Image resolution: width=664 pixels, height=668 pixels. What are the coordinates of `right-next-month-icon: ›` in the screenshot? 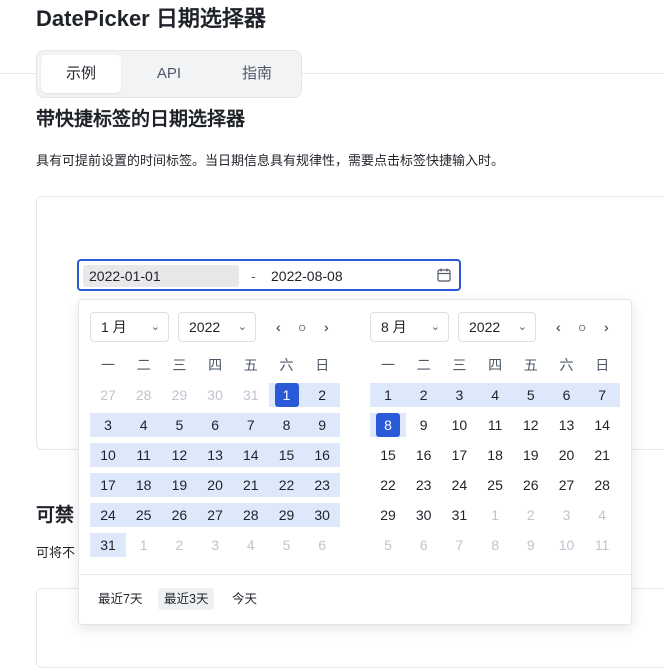 It's located at (606, 327).